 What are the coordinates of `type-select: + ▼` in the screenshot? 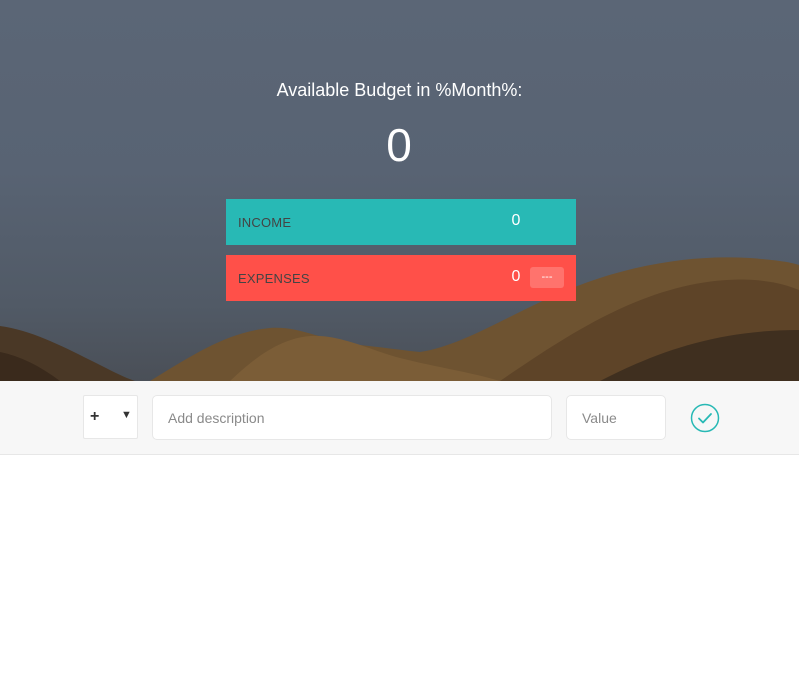 It's located at (110, 417).